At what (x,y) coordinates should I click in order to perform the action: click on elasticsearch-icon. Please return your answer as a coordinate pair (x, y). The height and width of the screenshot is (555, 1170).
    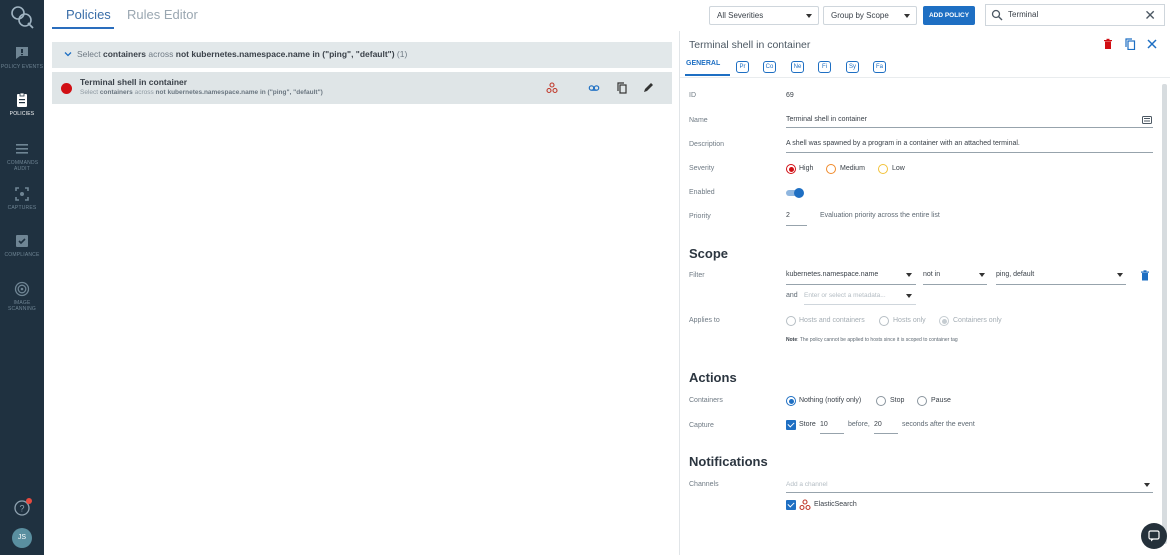
    Looking at the image, I should click on (805, 505).